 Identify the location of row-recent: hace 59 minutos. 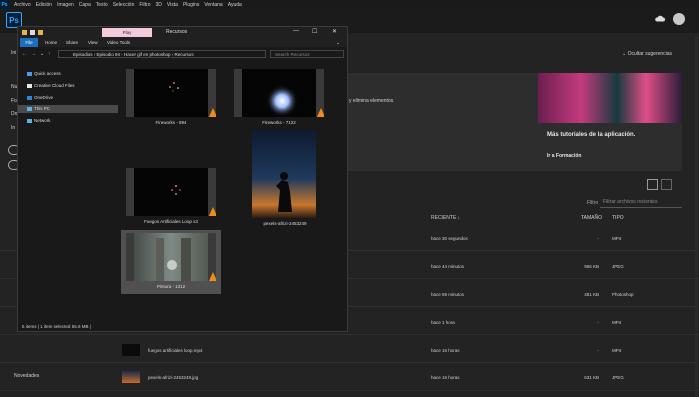
(448, 294).